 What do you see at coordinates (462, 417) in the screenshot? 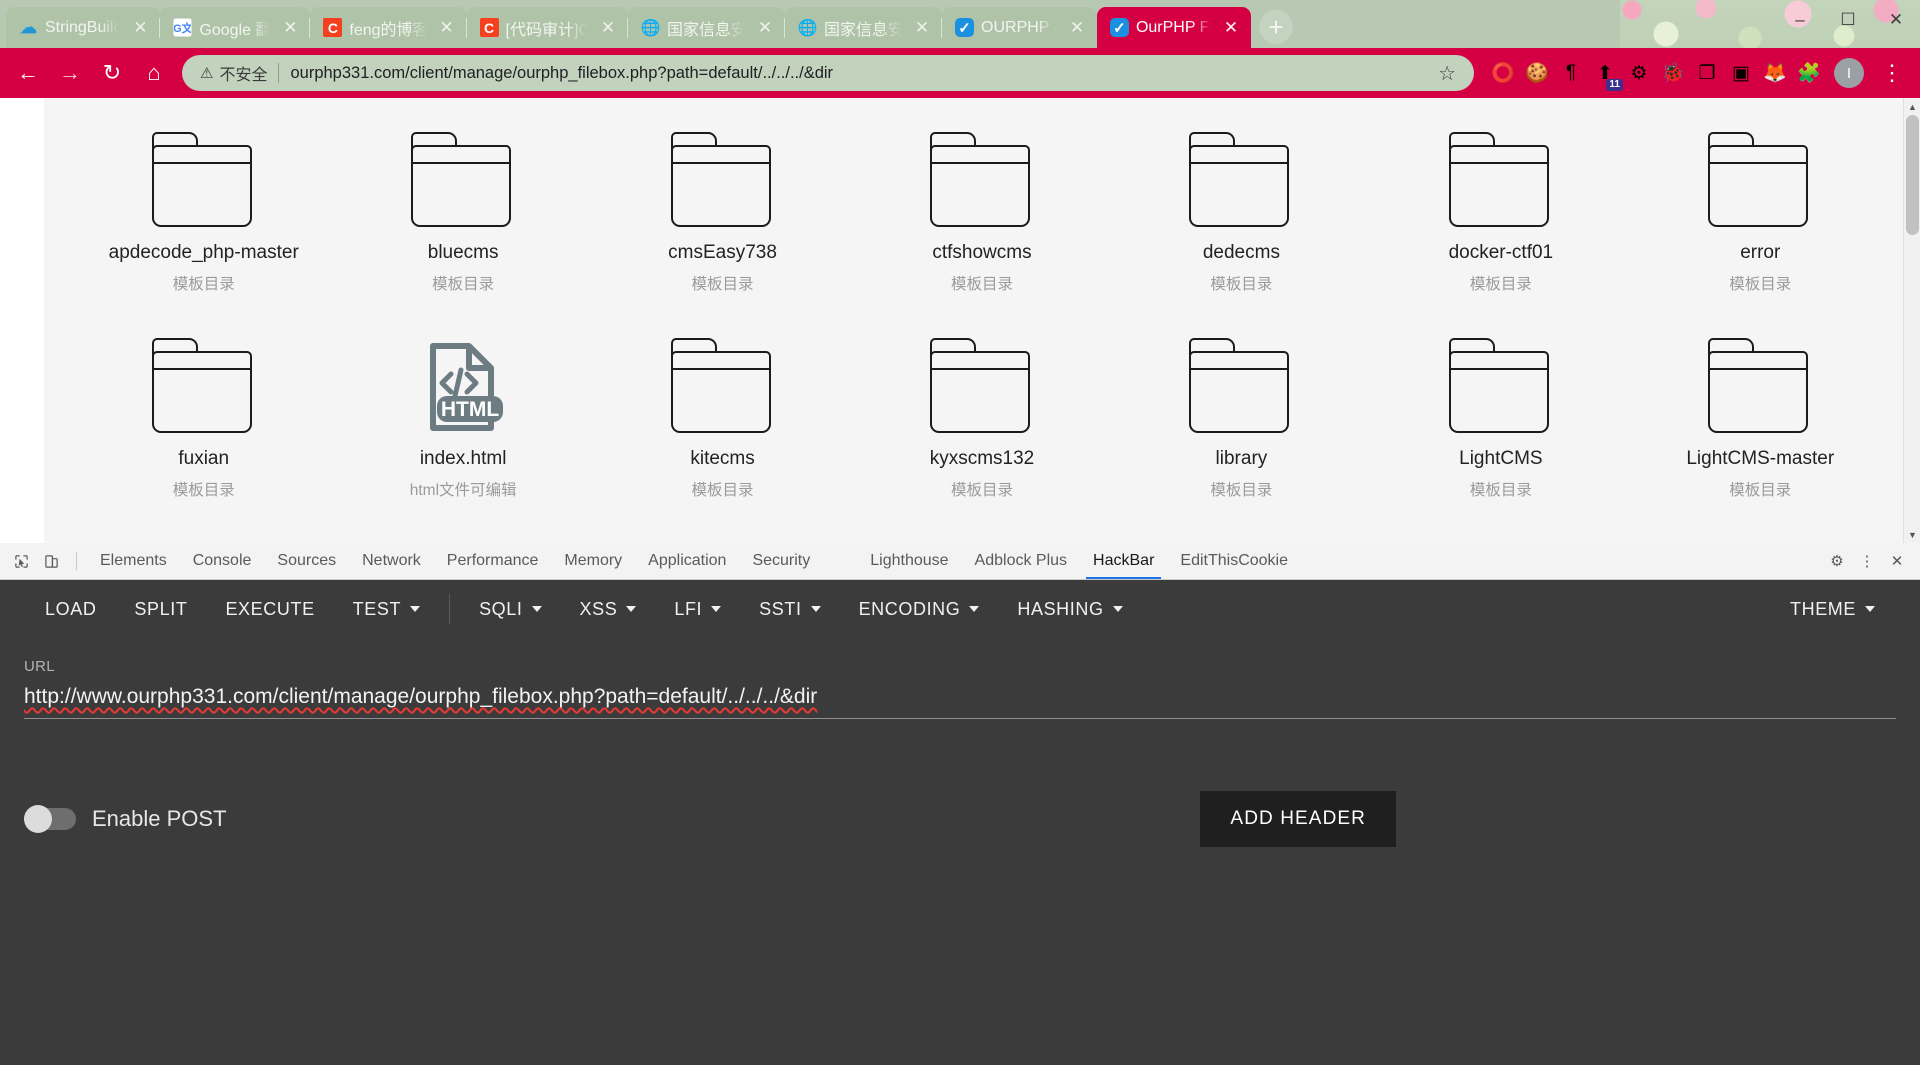
I see `file-item: HTML index.html html文件可编辑` at bounding box center [462, 417].